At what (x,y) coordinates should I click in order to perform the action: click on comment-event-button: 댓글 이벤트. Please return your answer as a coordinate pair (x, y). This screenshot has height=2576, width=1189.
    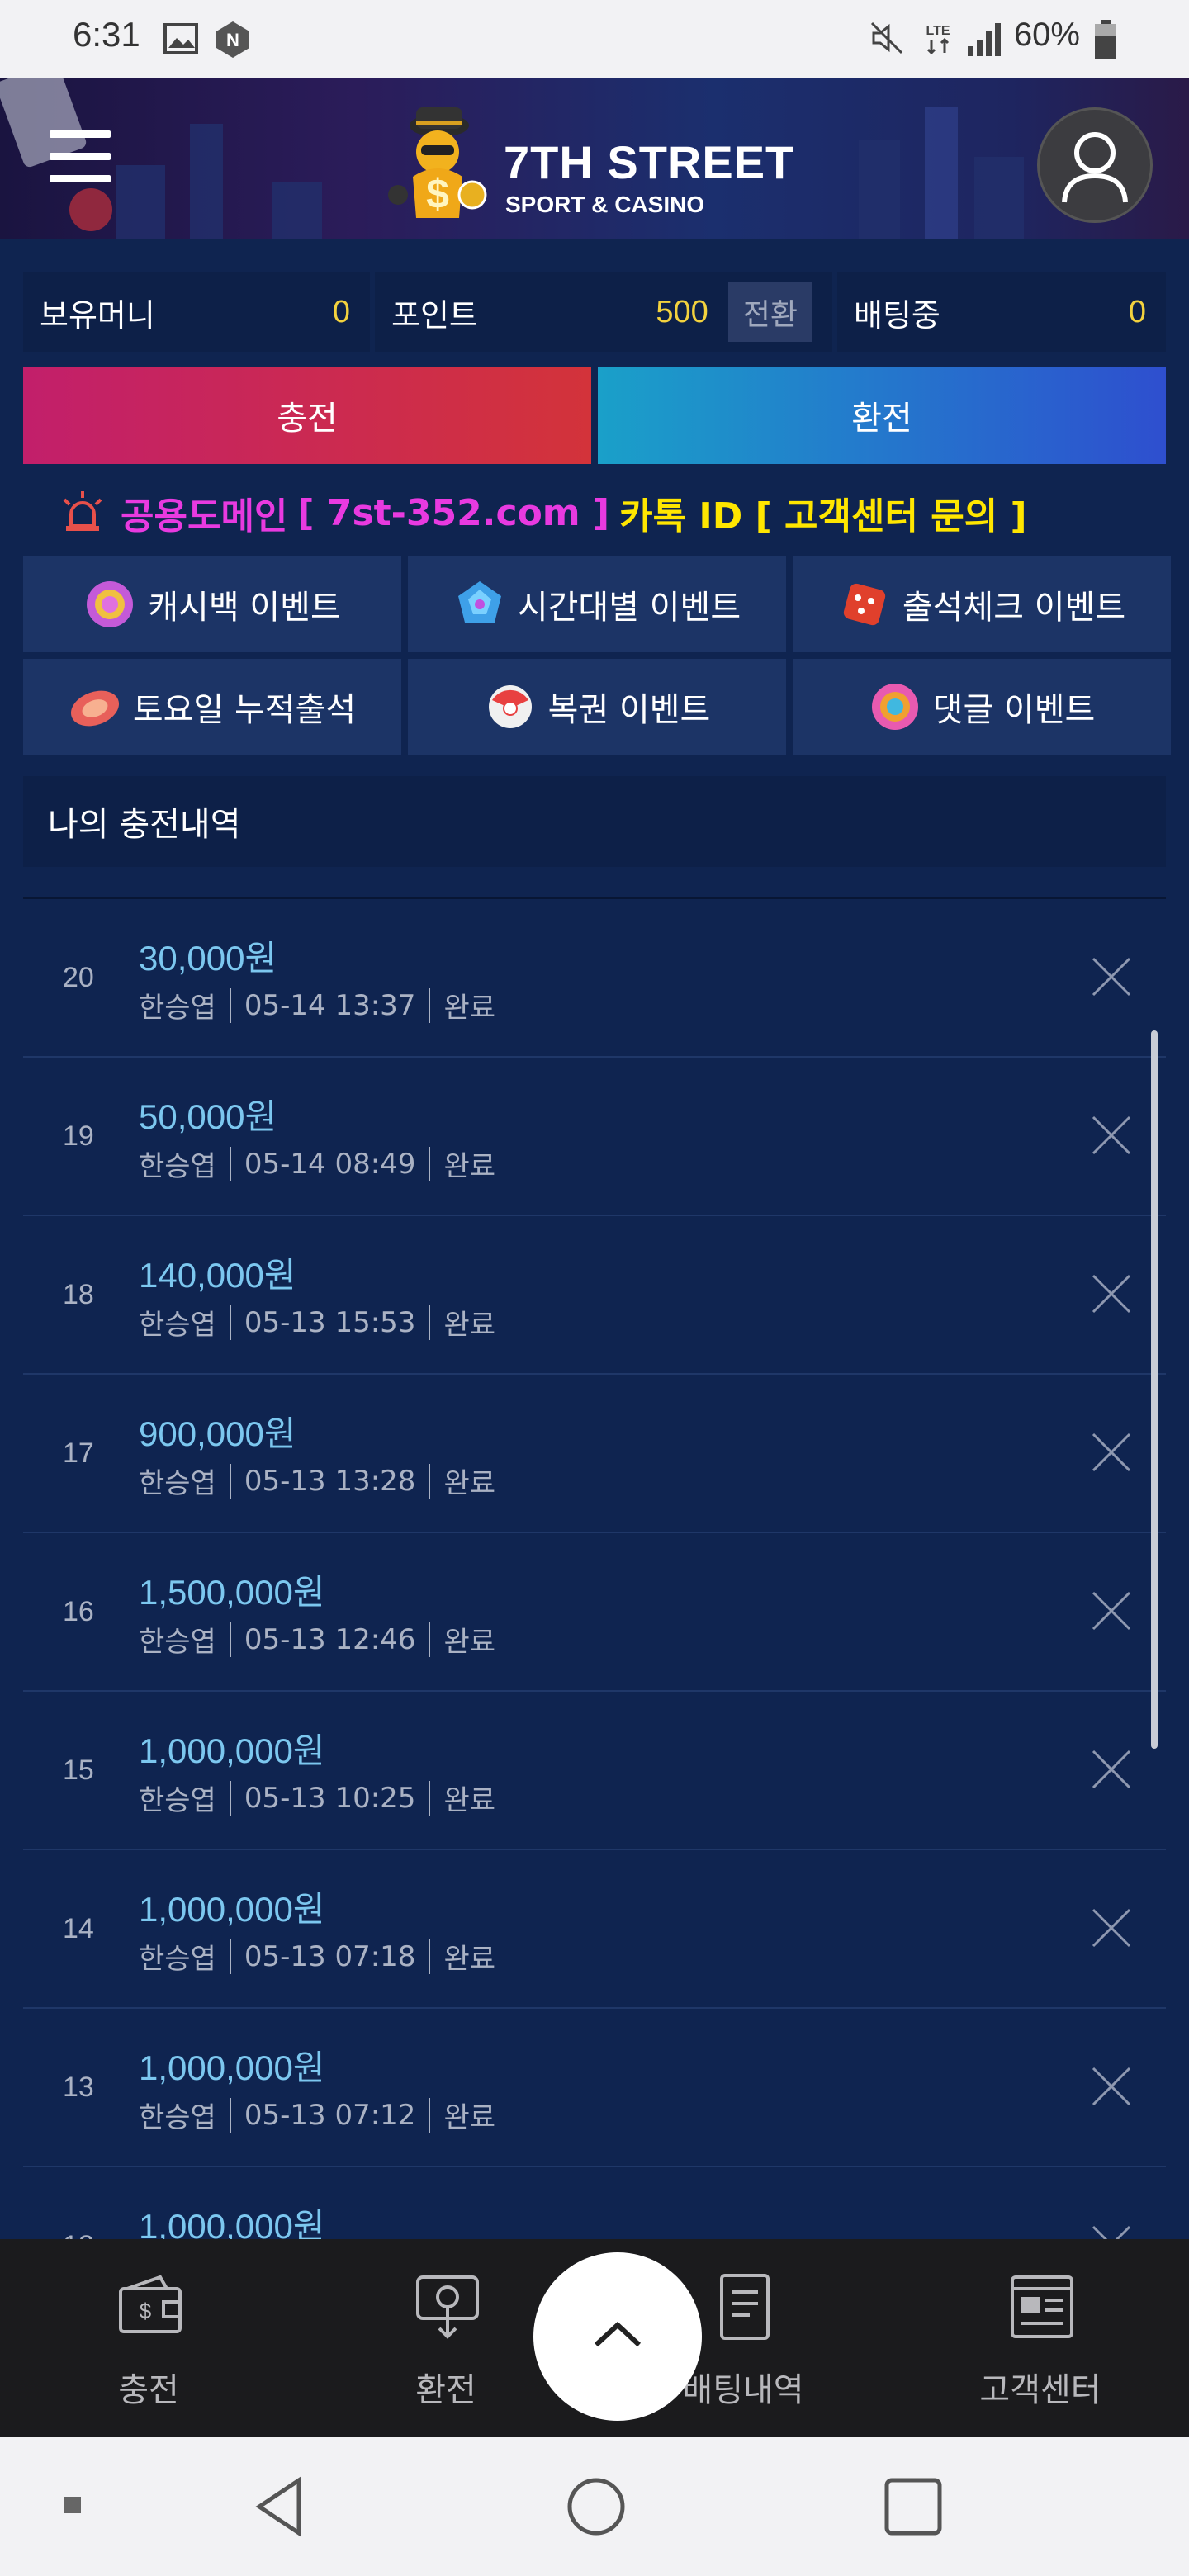
    Looking at the image, I should click on (982, 707).